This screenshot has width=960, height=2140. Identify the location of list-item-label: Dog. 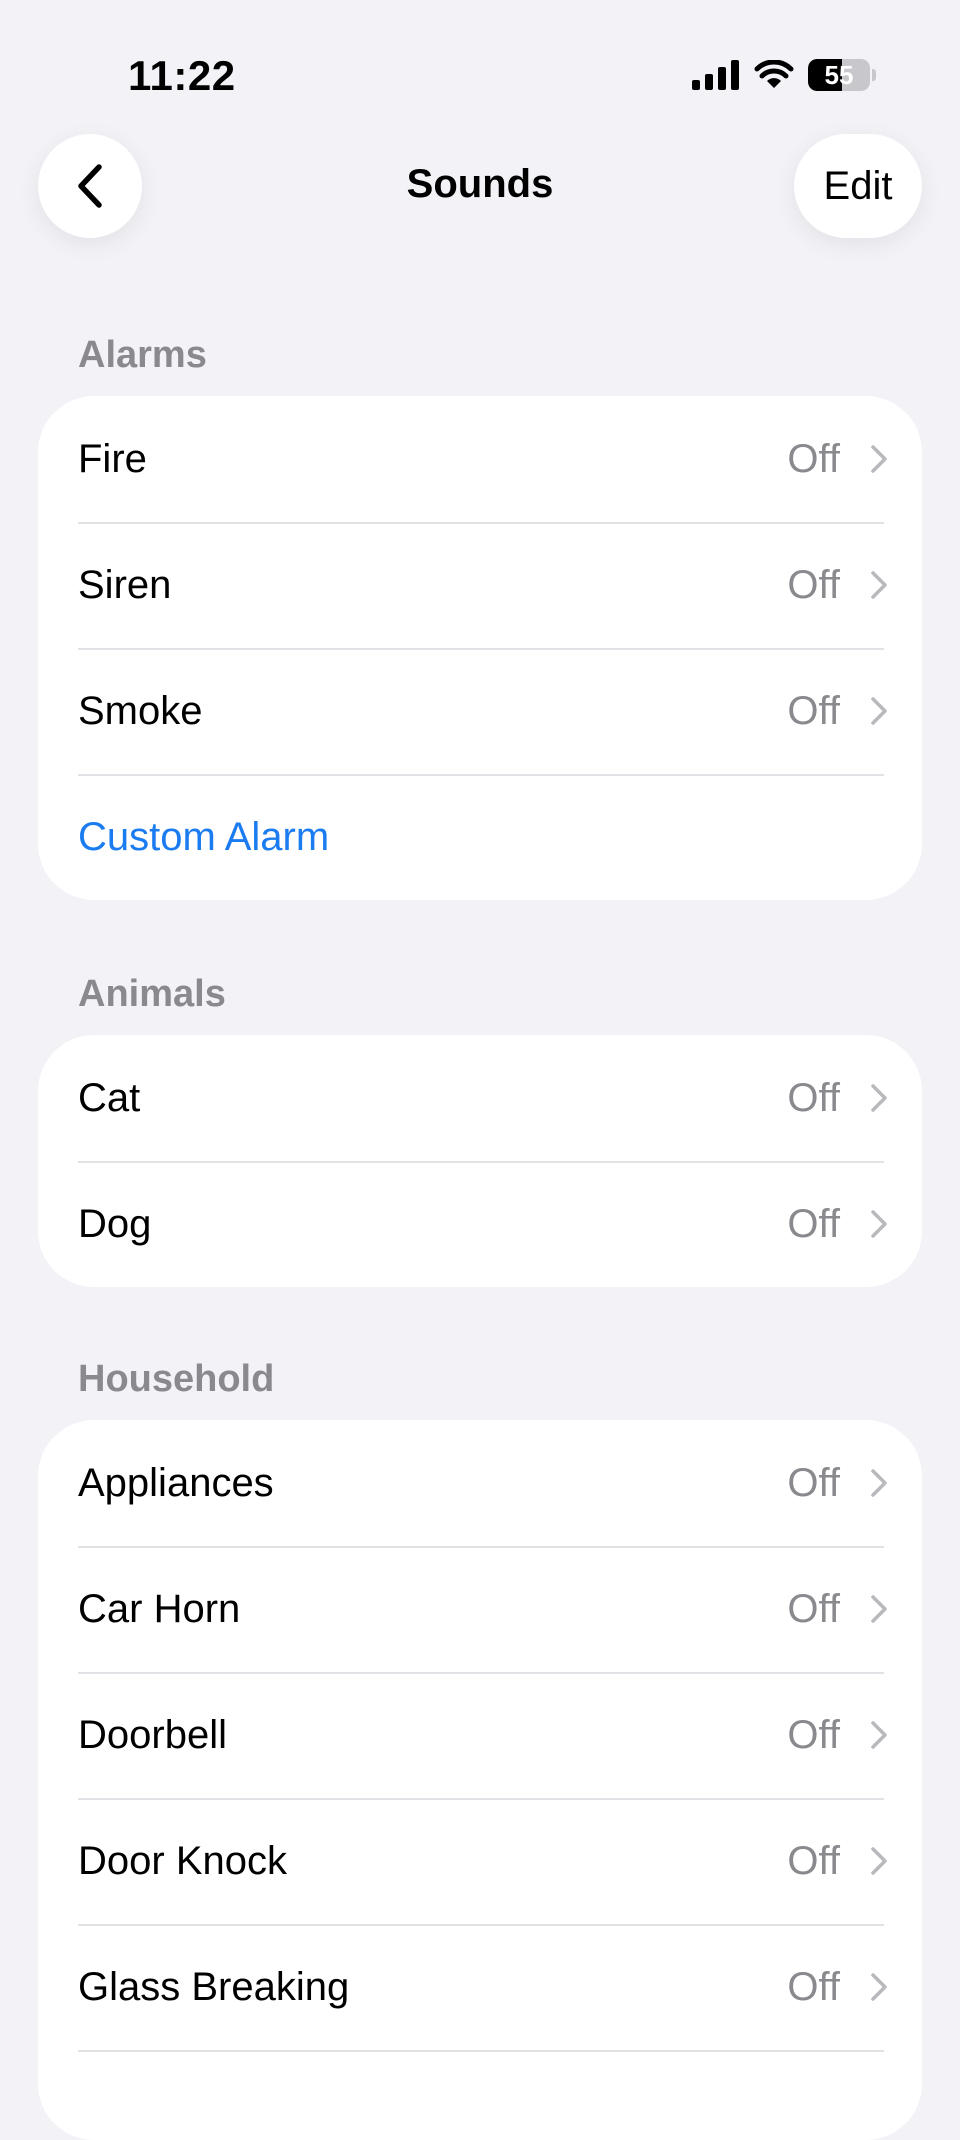
(115, 1223).